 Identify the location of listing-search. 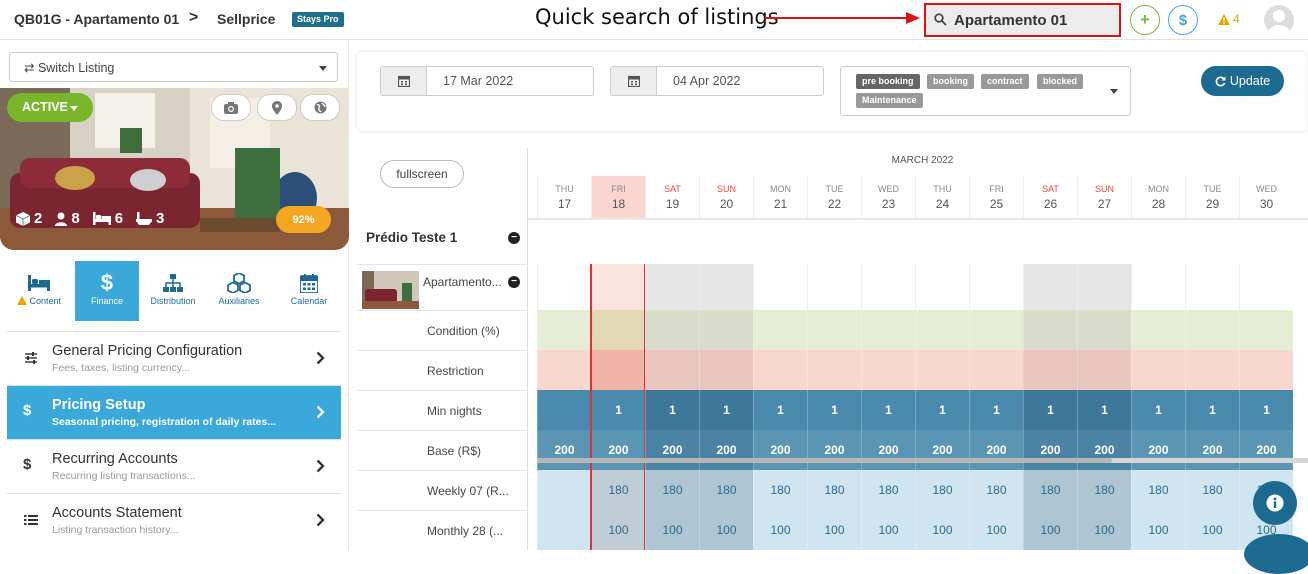
(1022, 20).